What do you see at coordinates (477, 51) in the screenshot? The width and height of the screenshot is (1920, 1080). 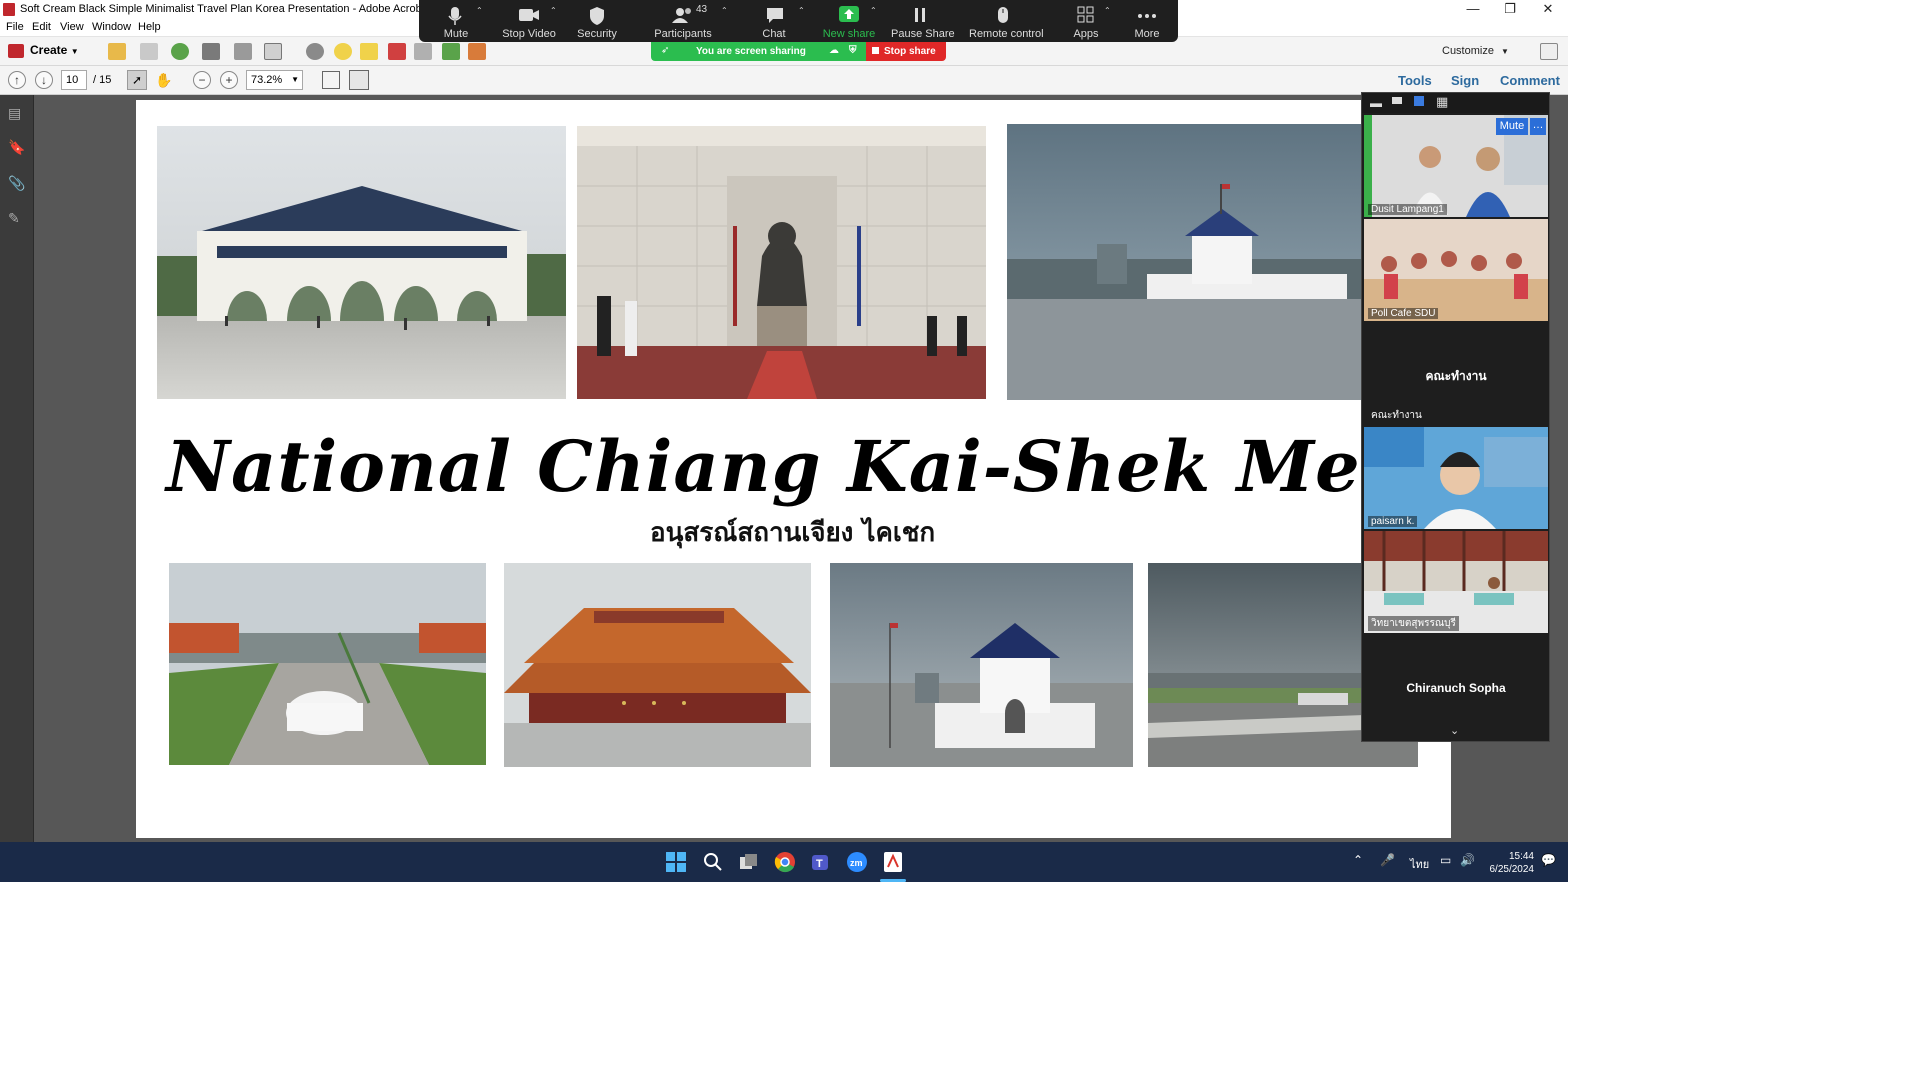 I see `form-icon` at bounding box center [477, 51].